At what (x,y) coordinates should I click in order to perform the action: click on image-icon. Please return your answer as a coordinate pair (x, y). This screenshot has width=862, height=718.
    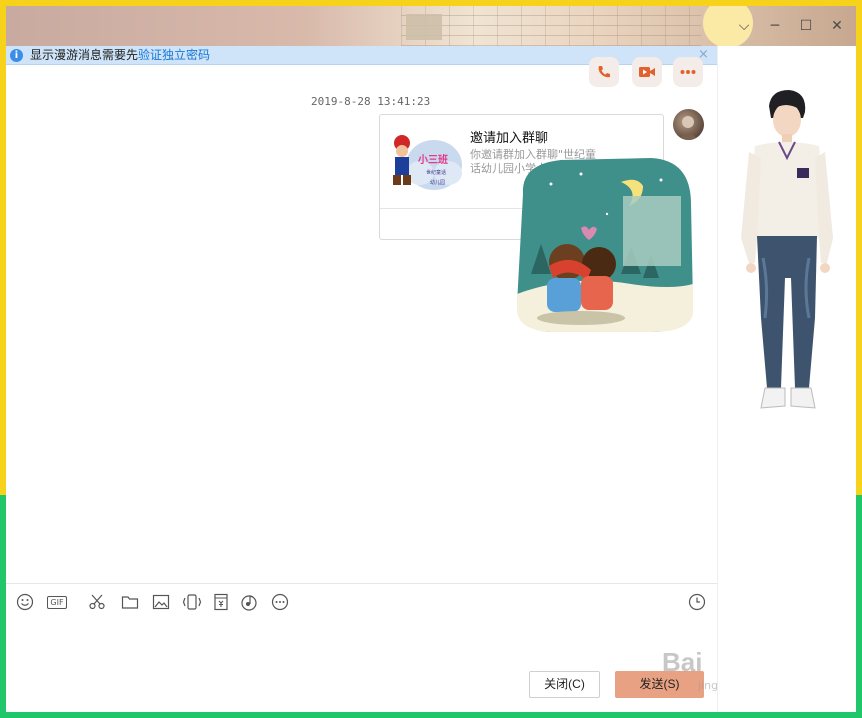
    Looking at the image, I should click on (161, 602).